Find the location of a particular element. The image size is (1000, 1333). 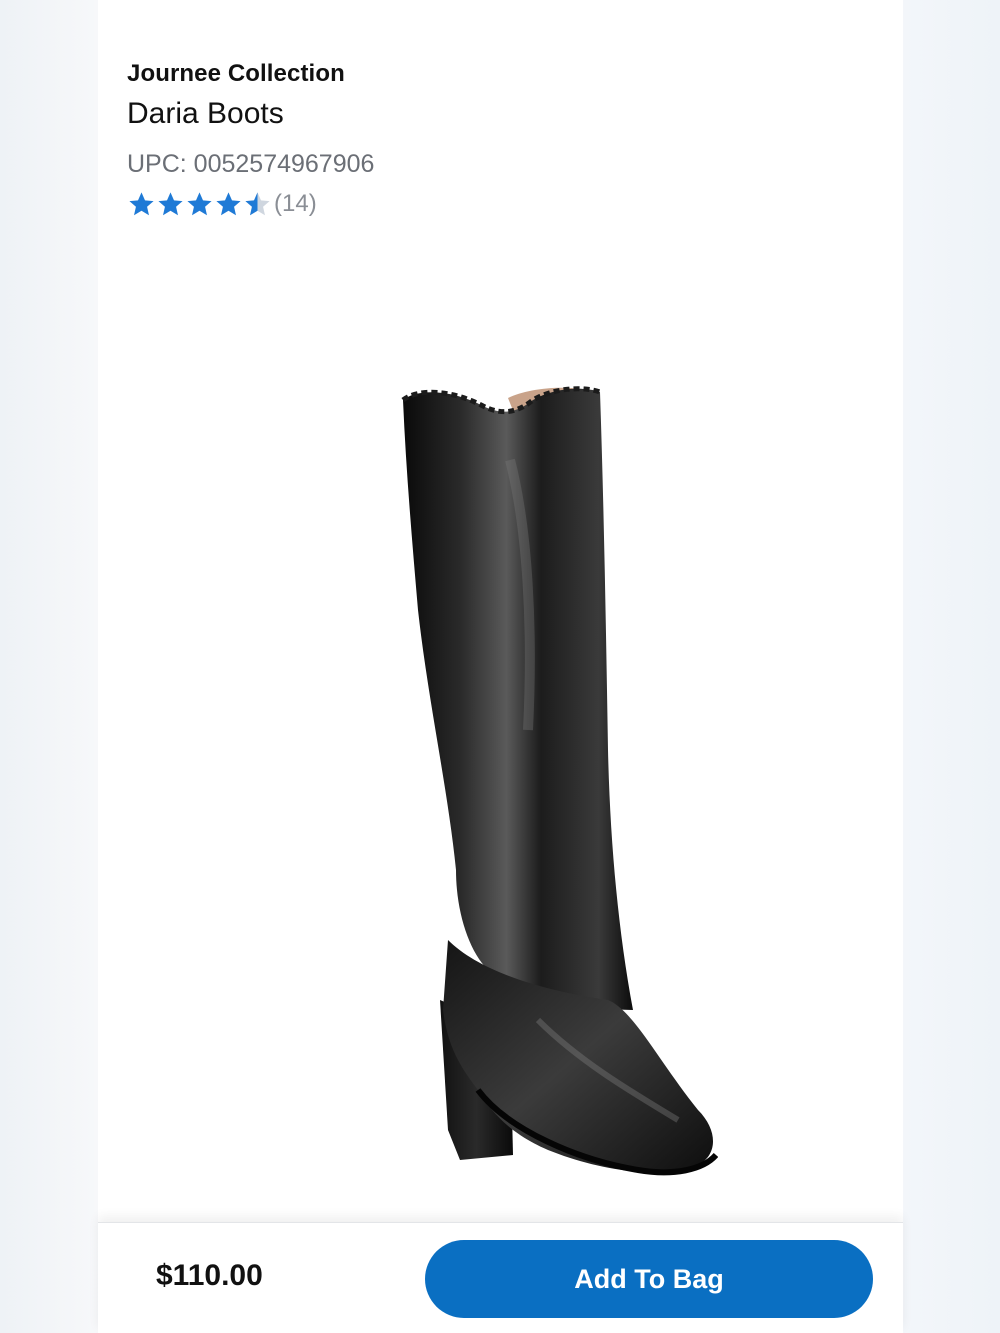

star-rating is located at coordinates (199, 204).